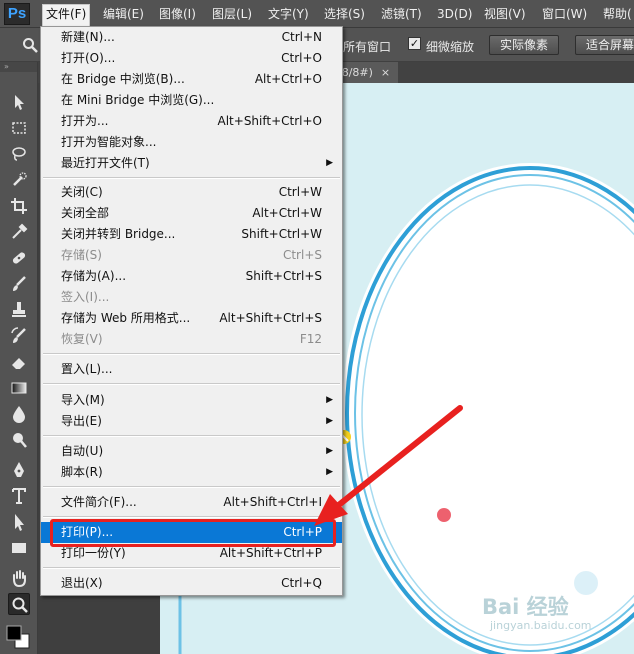 The image size is (634, 654). What do you see at coordinates (191, 339) in the screenshot?
I see `menu-revert: 恢复(V) F12` at bounding box center [191, 339].